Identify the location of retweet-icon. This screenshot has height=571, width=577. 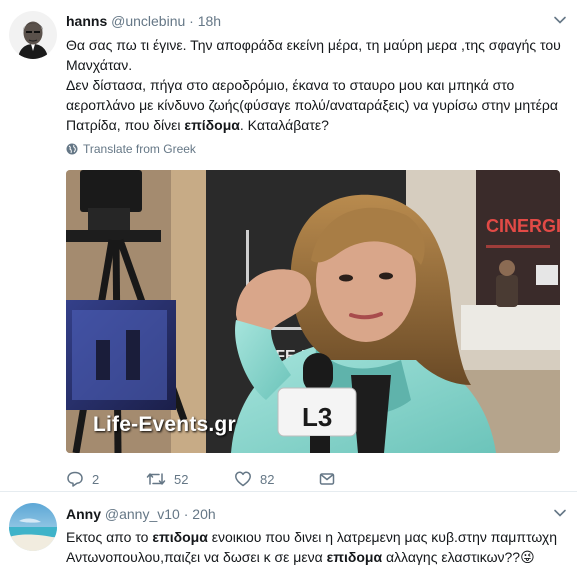
(156, 479).